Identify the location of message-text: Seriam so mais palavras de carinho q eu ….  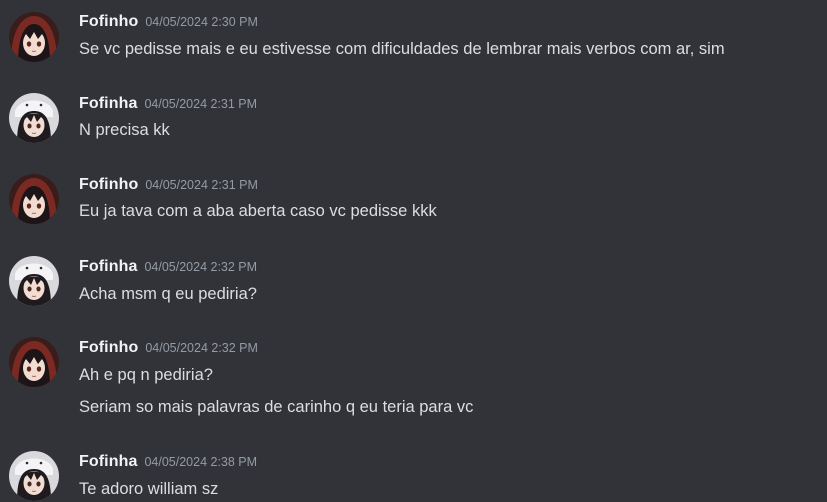
(276, 407).